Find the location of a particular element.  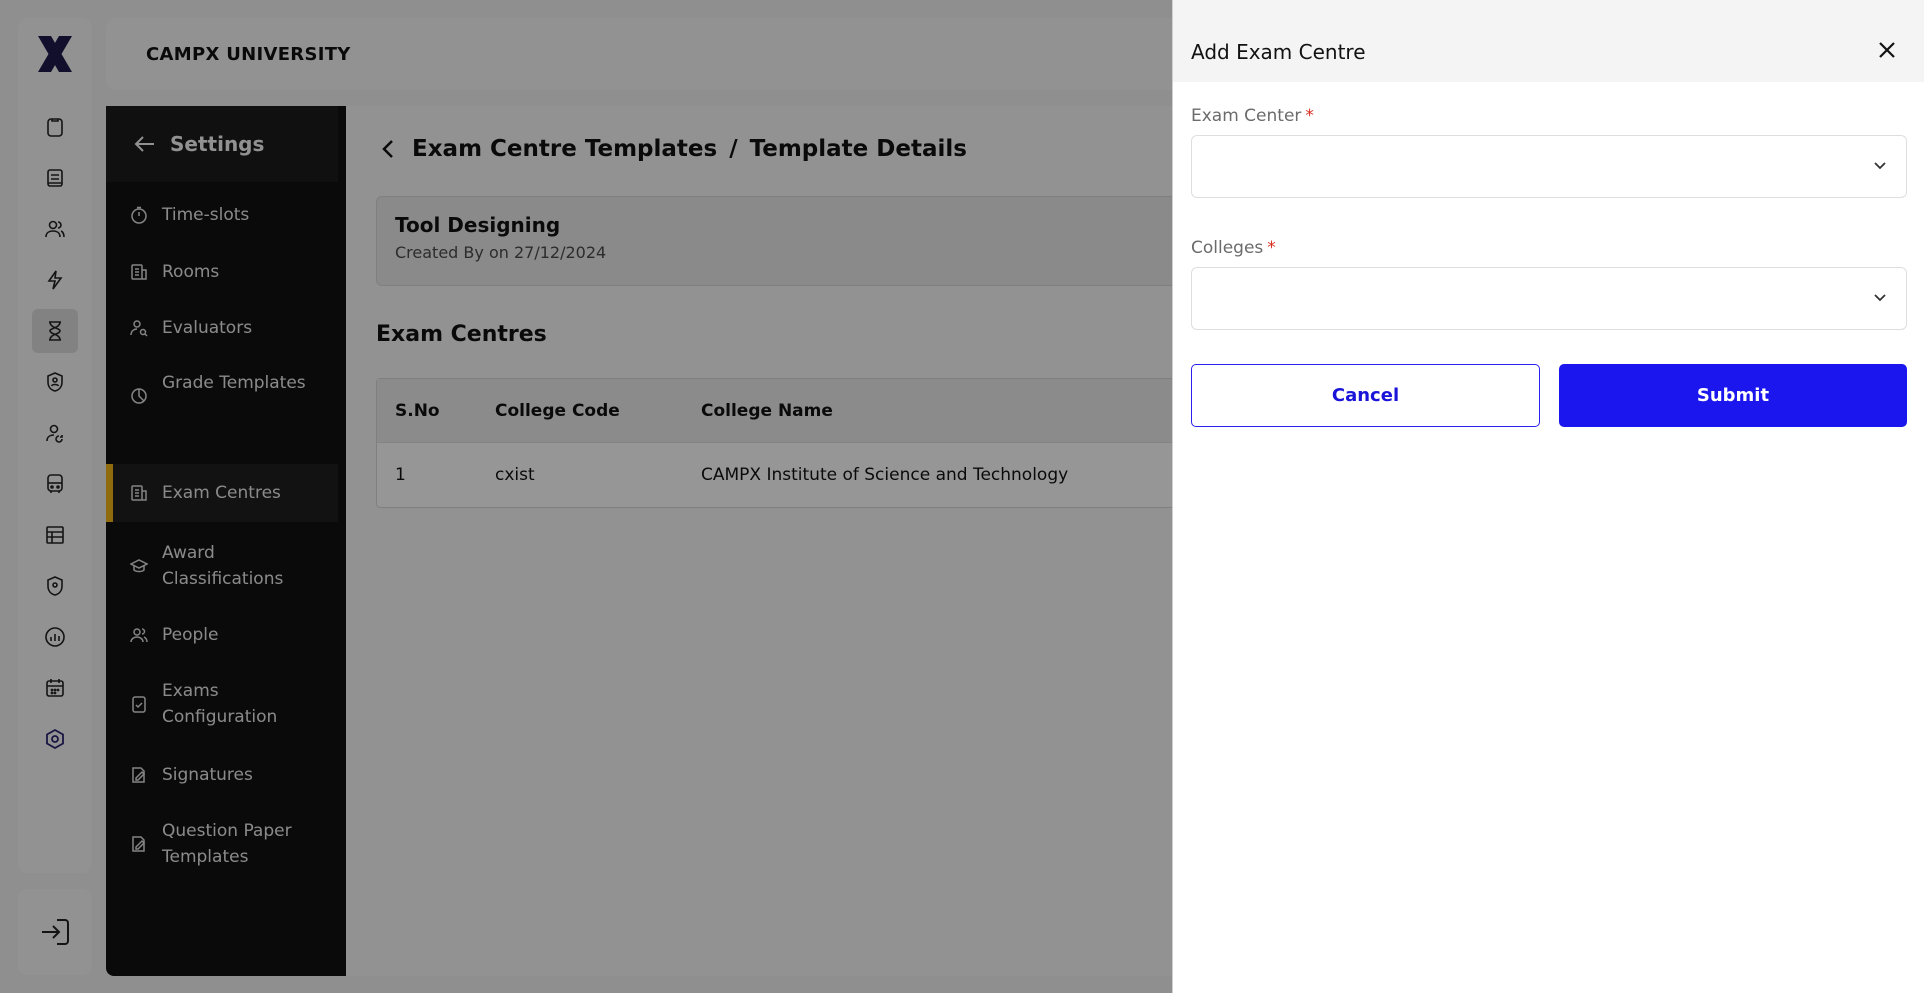

cancel-button: Cancel is located at coordinates (1365, 395).